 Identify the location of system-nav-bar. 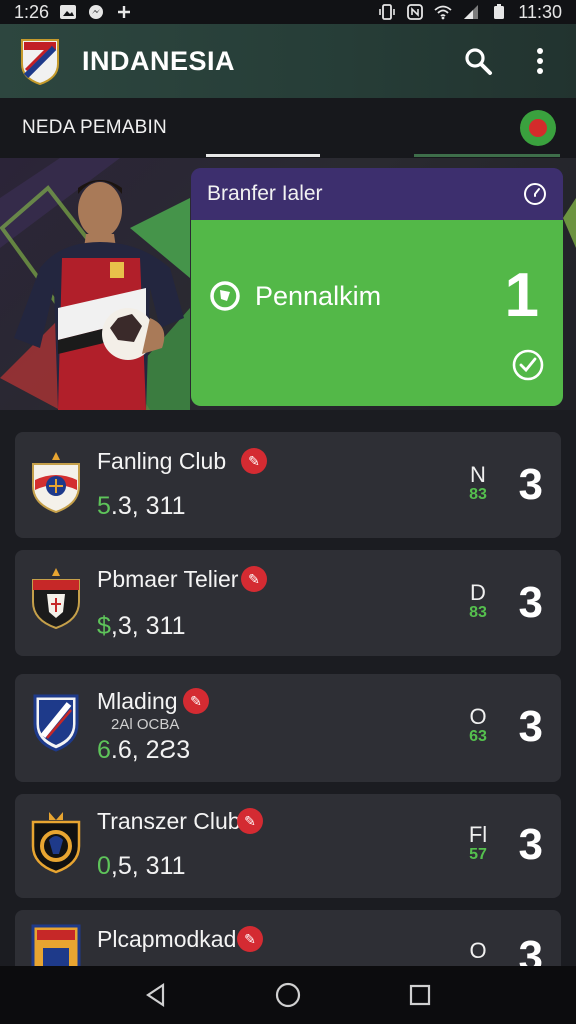
(288, 995).